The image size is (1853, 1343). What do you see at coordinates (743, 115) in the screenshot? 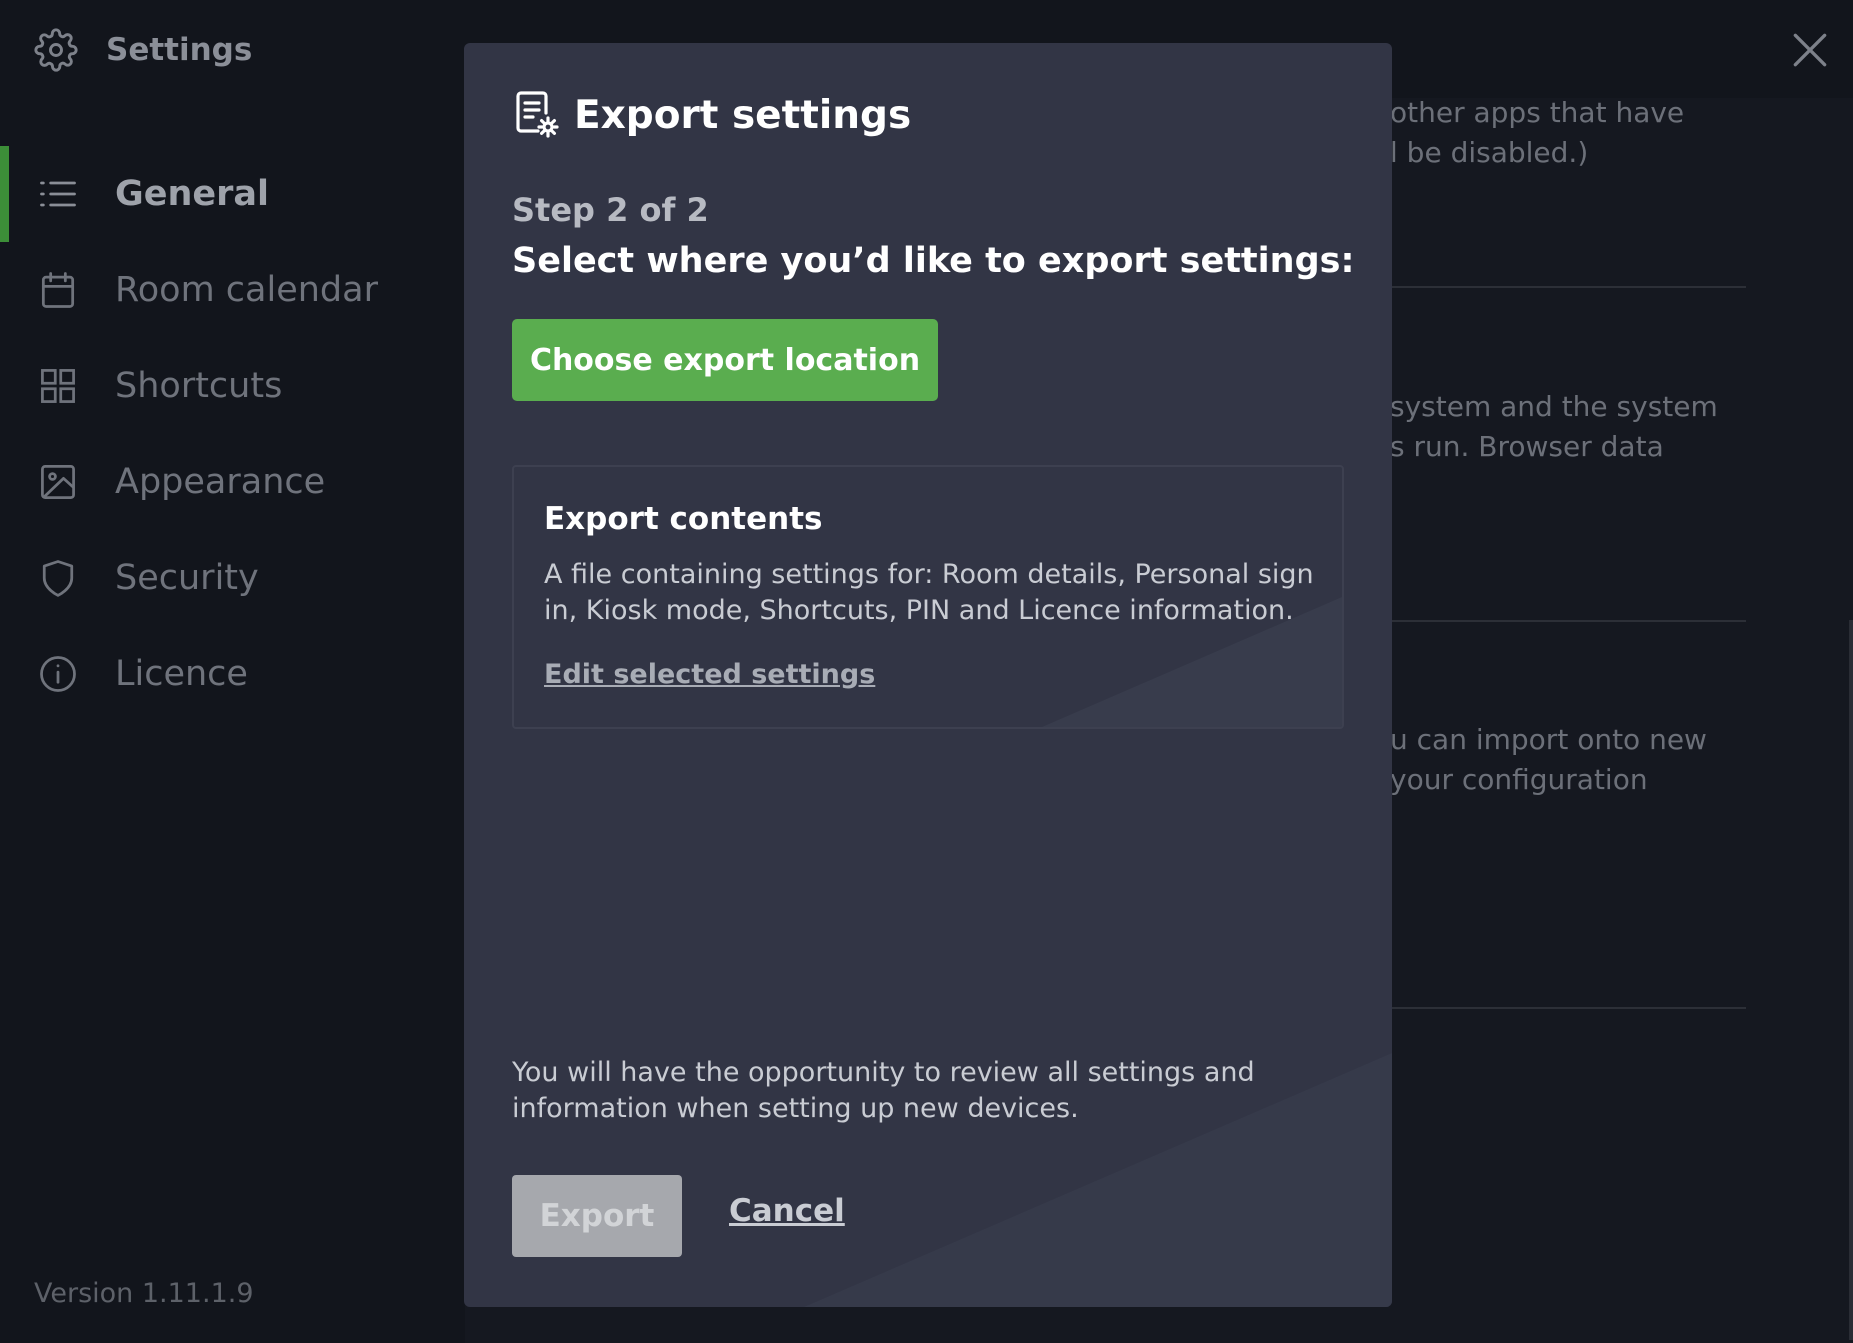
I see `dialog-title: Export settings` at bounding box center [743, 115].